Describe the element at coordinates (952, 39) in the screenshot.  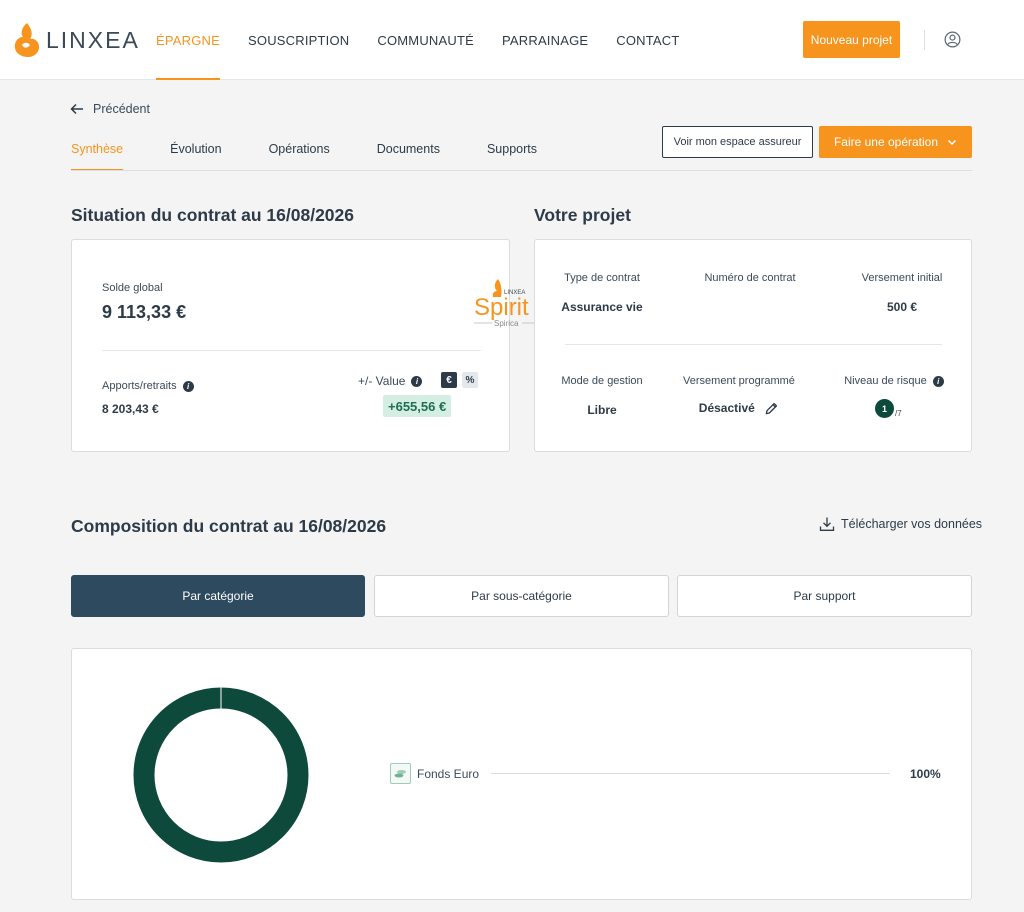
I see `user-account-icon` at that location.